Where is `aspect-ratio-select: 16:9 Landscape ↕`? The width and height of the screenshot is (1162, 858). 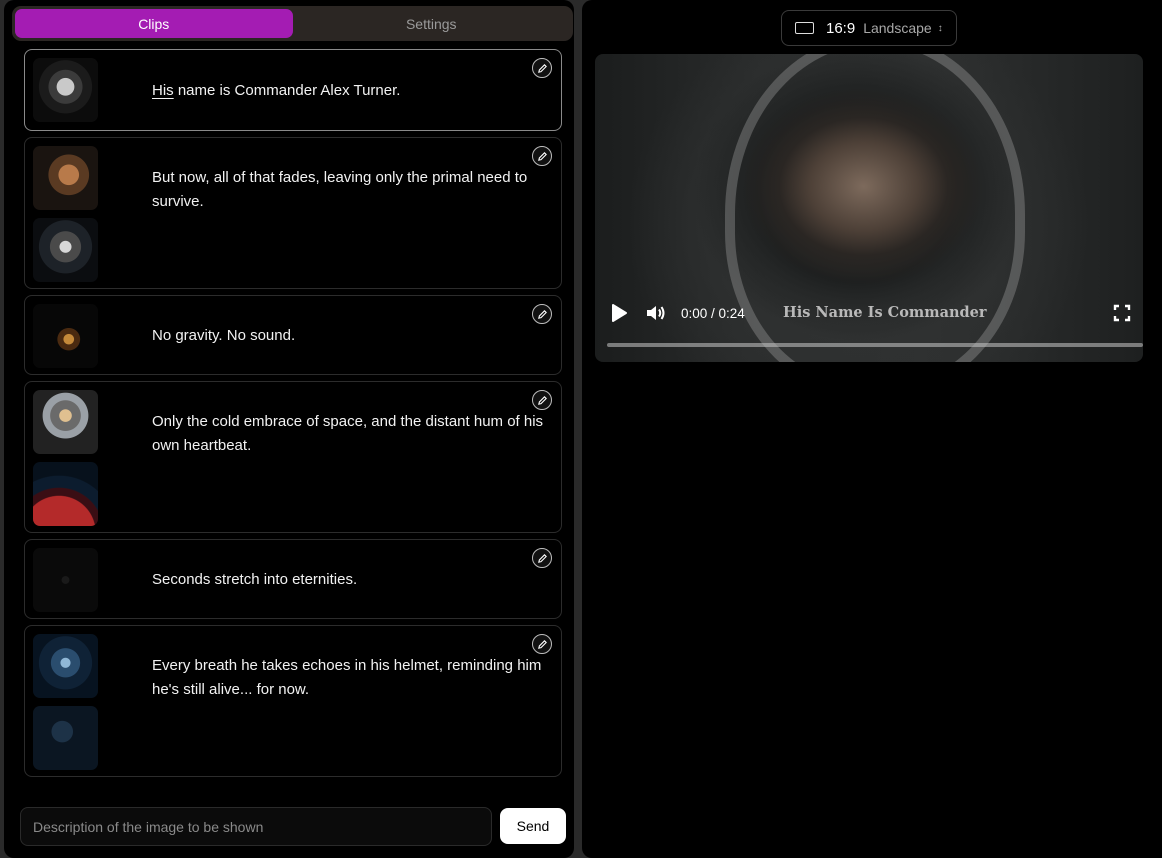 aspect-ratio-select: 16:9 Landscape ↕ is located at coordinates (869, 28).